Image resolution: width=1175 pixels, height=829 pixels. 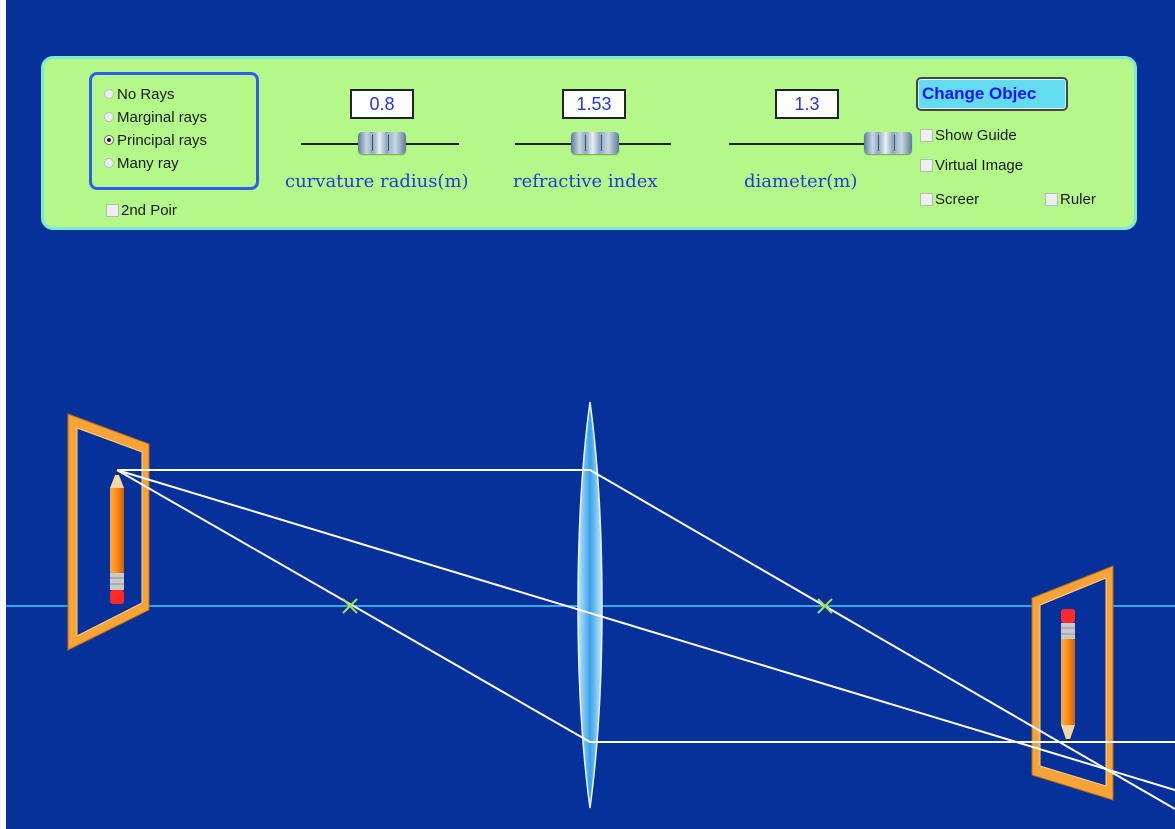 What do you see at coordinates (162, 117) in the screenshot?
I see `radio-label: Marginal rays` at bounding box center [162, 117].